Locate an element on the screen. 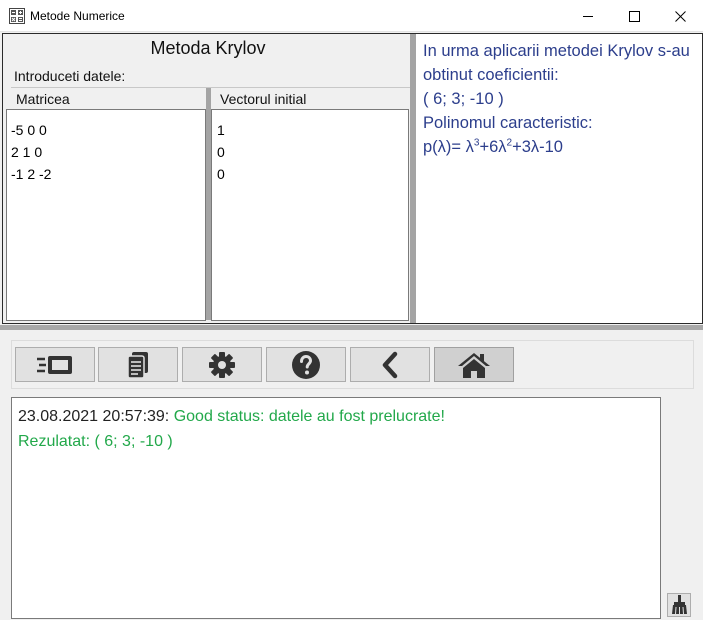 This screenshot has height=620, width=703. vector-input: 1 0 0 is located at coordinates (310, 215).